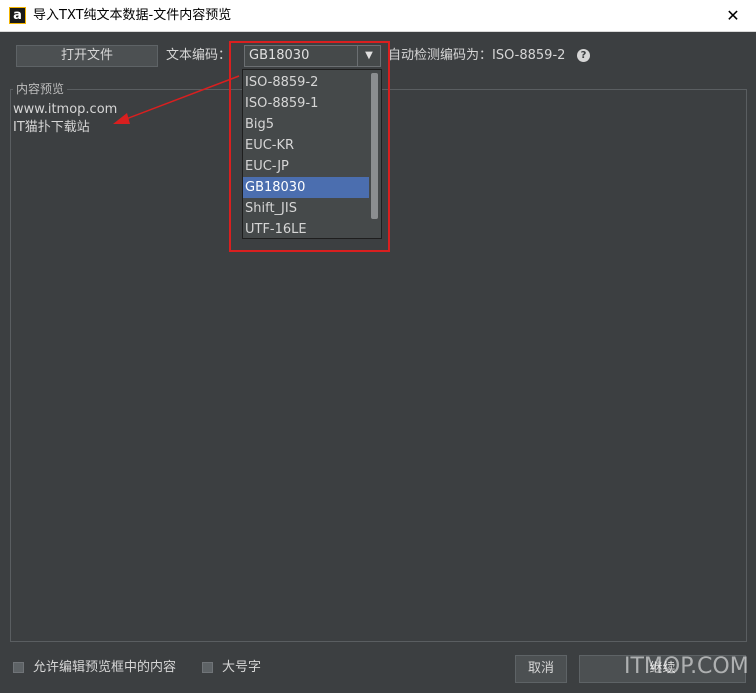  I want to click on allow-edit-checkbox, so click(18, 667).